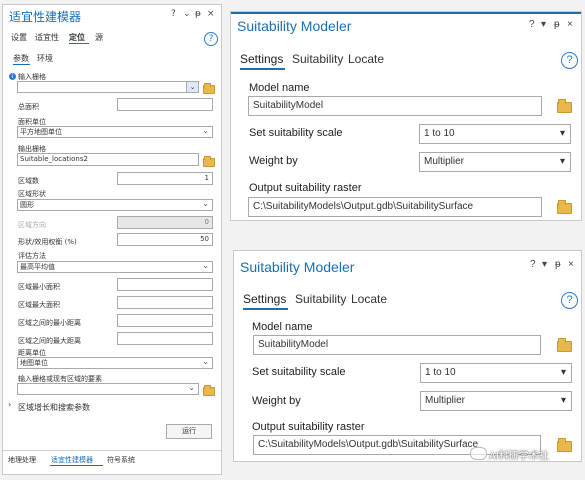 This screenshot has height=480, width=585. I want to click on chevron-down-icon: ⌄, so click(192, 87).